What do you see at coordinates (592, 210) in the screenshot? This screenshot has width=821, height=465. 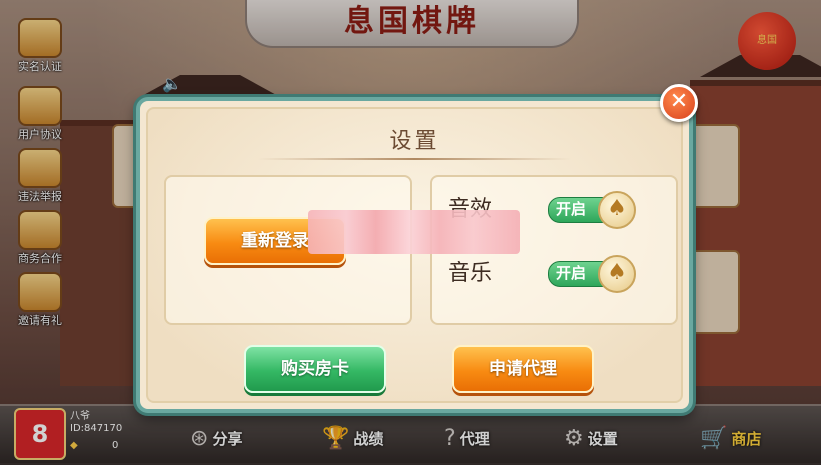 I see `sound-effect-toggle: 开启 ♠` at bounding box center [592, 210].